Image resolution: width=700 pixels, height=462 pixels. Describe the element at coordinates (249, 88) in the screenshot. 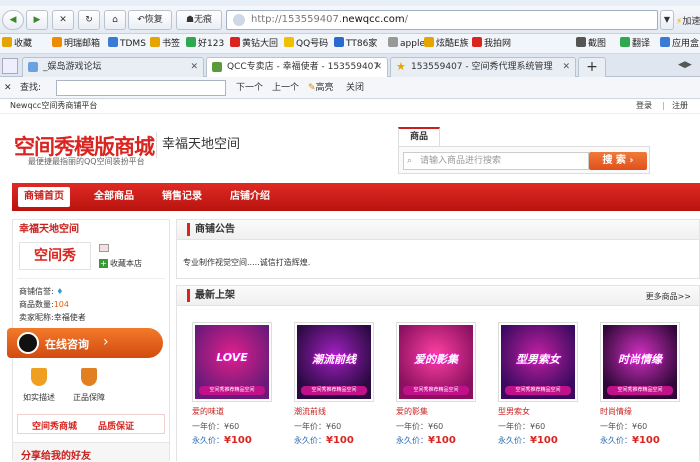

I see `find-next-button: 下一个` at that location.